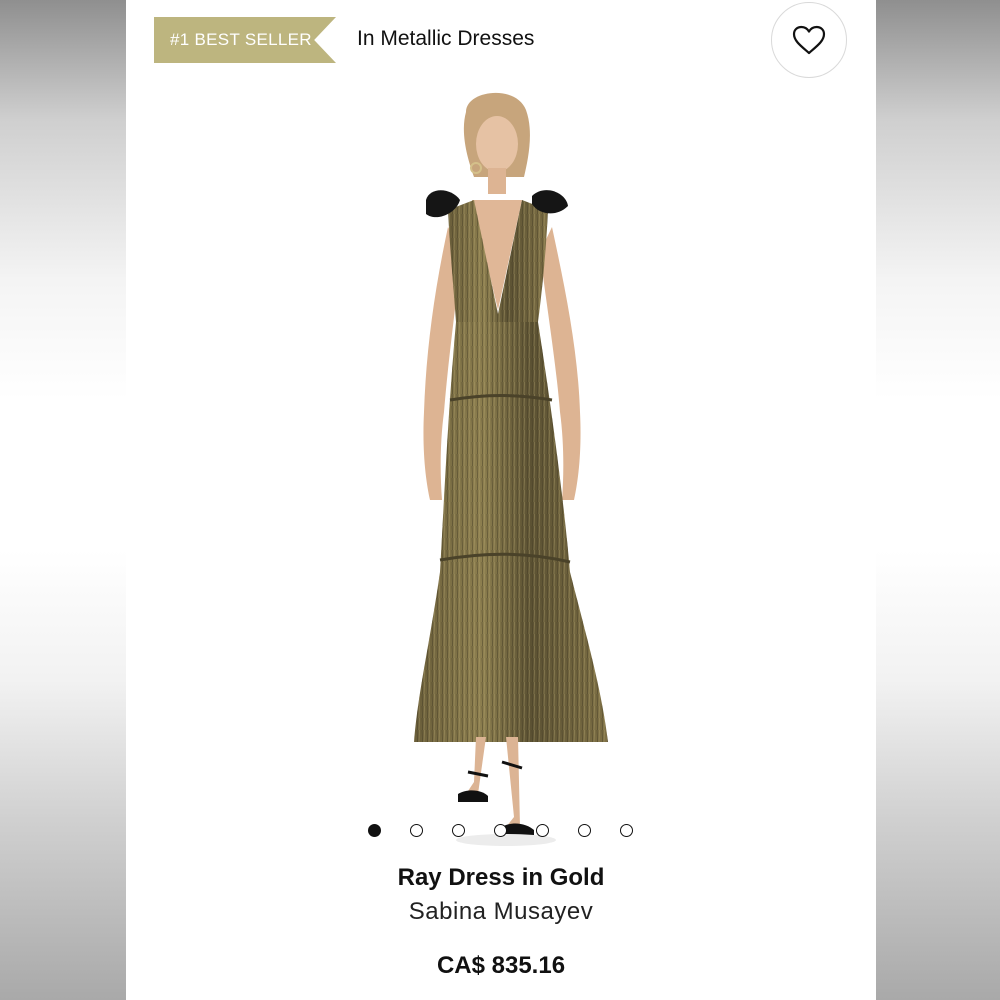 Image resolution: width=1000 pixels, height=1000 pixels. Describe the element at coordinates (501, 878) in the screenshot. I see `product-title: Ray Dress in Gold` at that location.